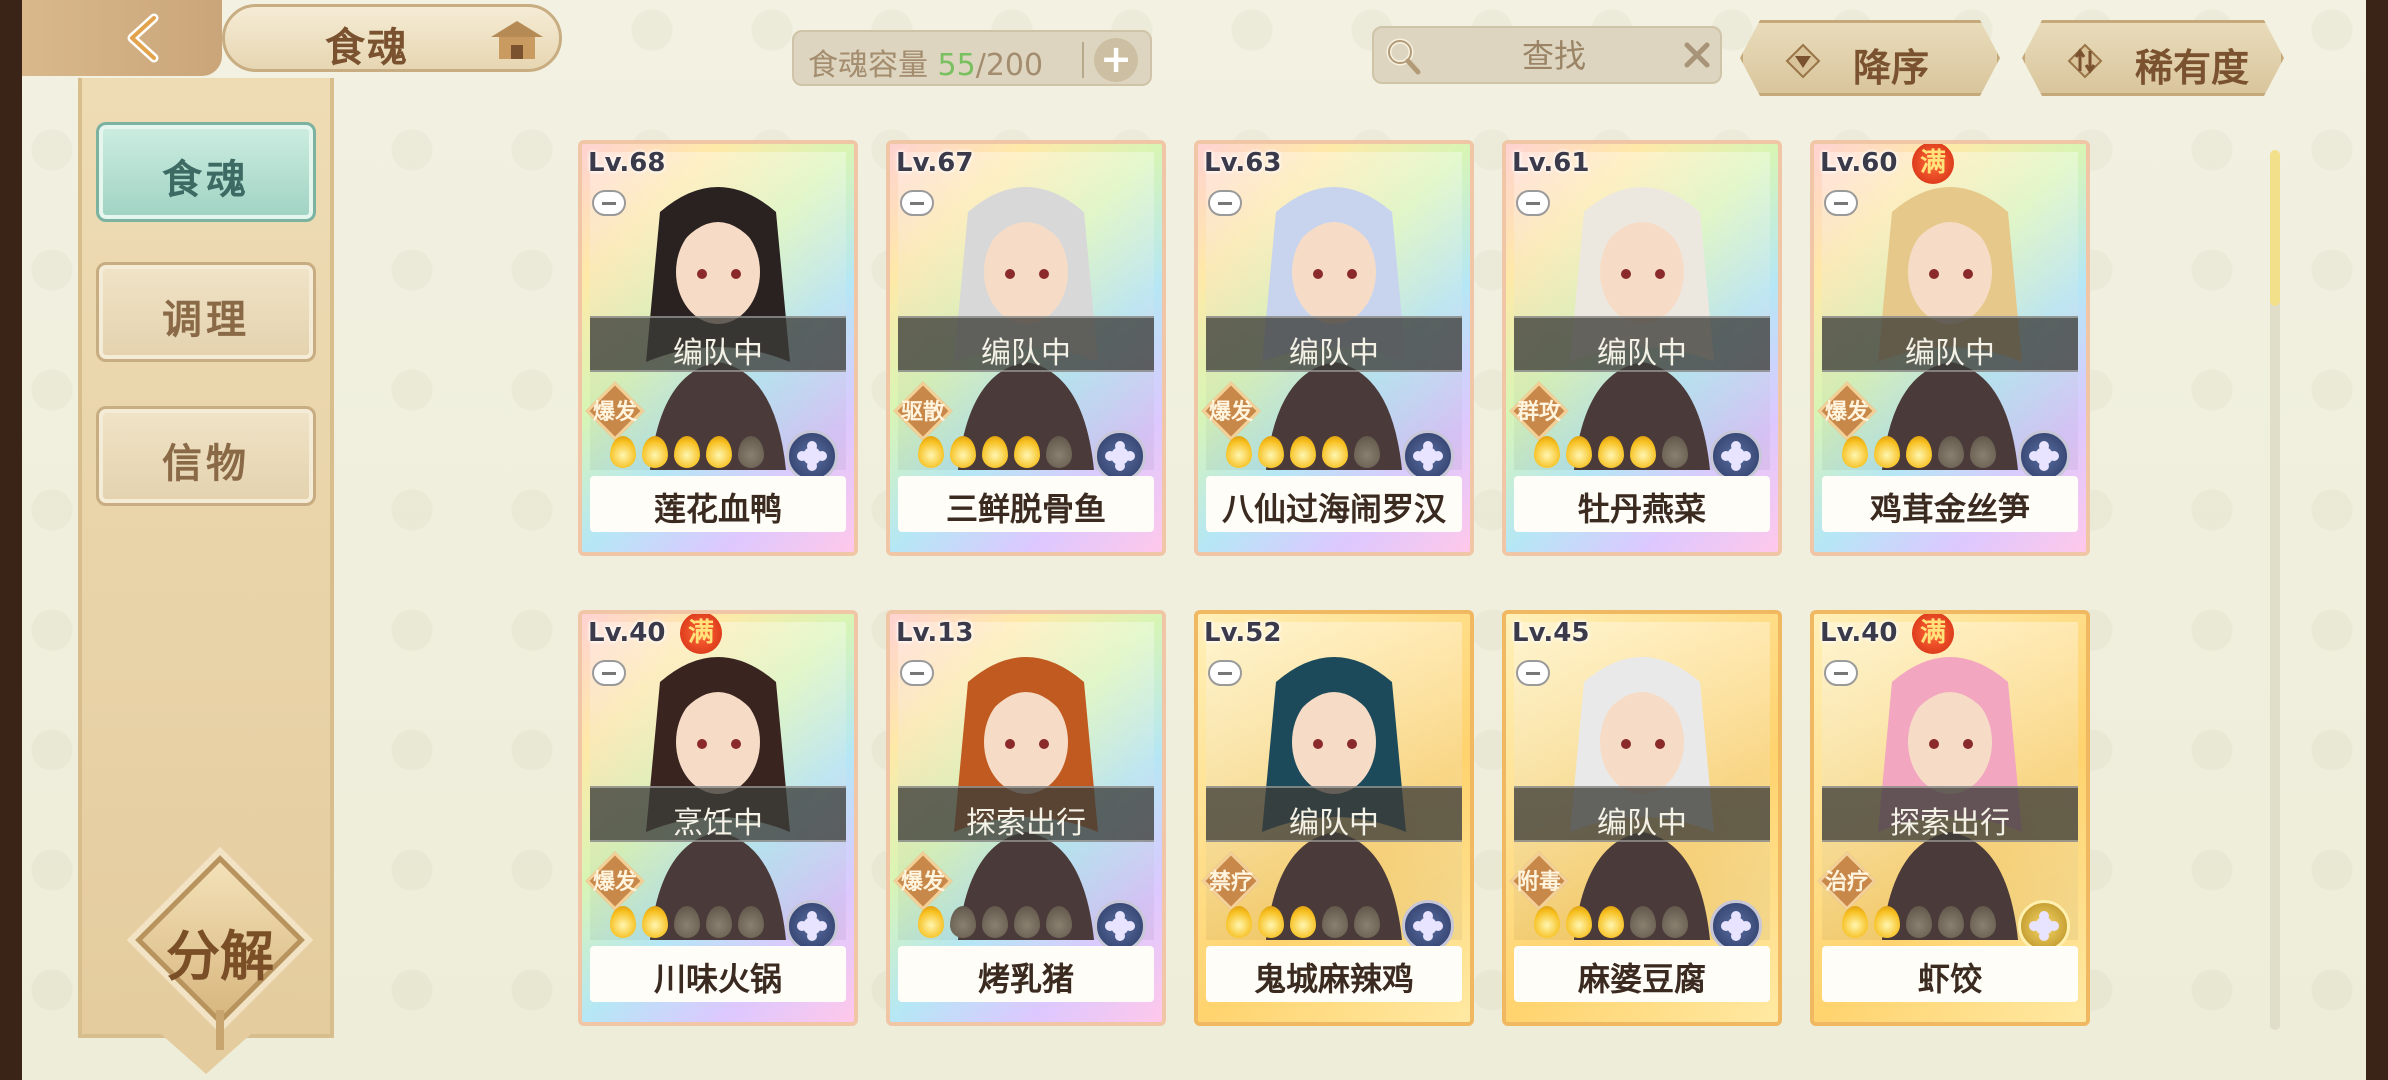 Image resolution: width=2388 pixels, height=1080 pixels. I want to click on level-label: Lv.67, so click(935, 163).